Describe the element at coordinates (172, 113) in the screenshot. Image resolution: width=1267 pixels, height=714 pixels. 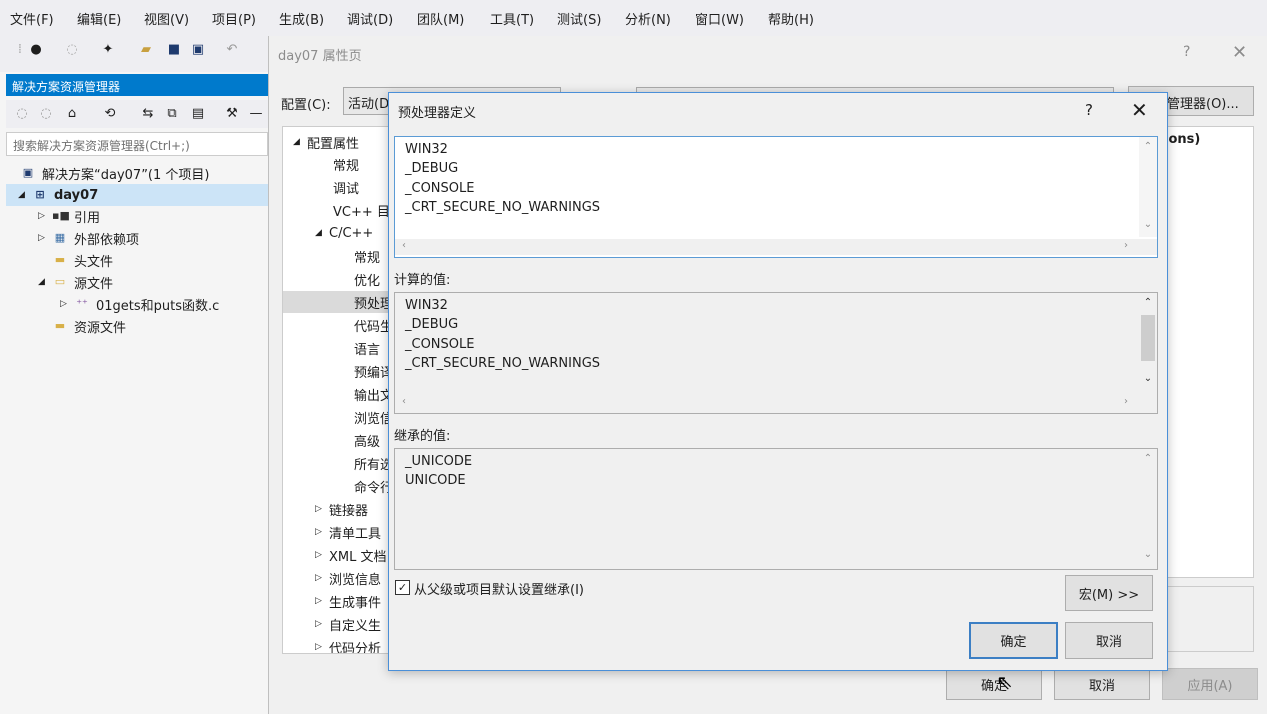
I see `collapse-all-icon: ⧉` at that location.